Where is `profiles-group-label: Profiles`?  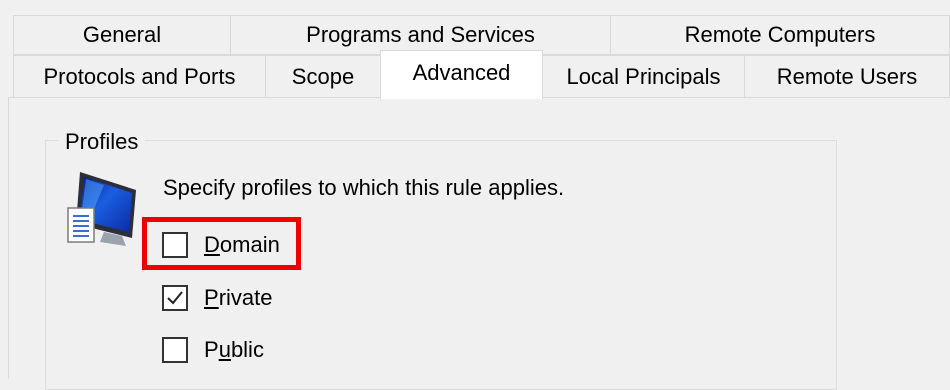
profiles-group-label: Profiles is located at coordinates (102, 142).